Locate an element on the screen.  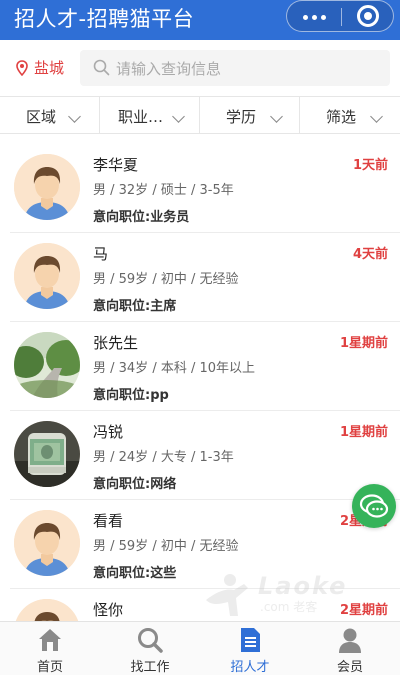
bottom-tab-bar: 首页 找工作 招人才 会员 is located at coordinates (200, 648).